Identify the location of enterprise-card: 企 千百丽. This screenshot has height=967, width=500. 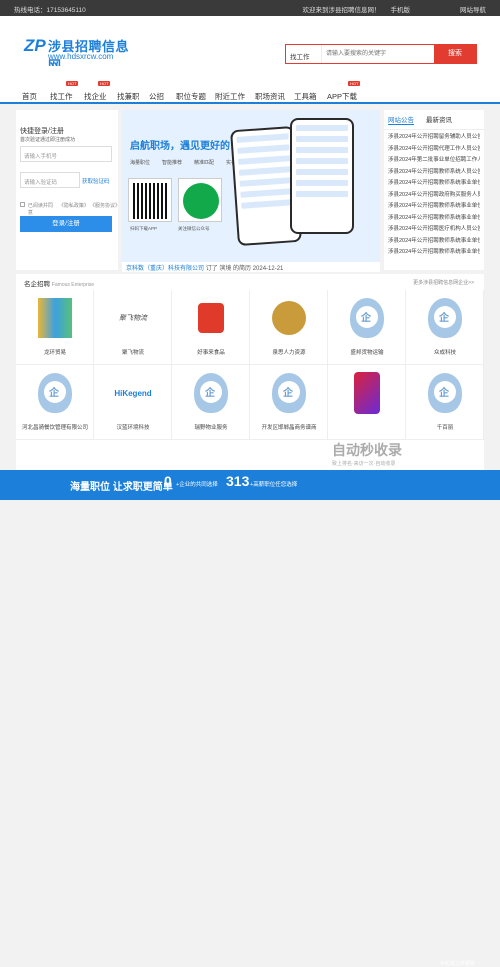
(445, 402).